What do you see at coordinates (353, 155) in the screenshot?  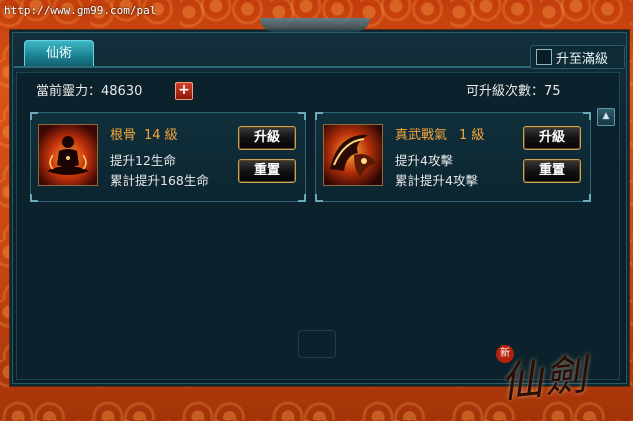 I see `warrior-aura-skill-icon` at bounding box center [353, 155].